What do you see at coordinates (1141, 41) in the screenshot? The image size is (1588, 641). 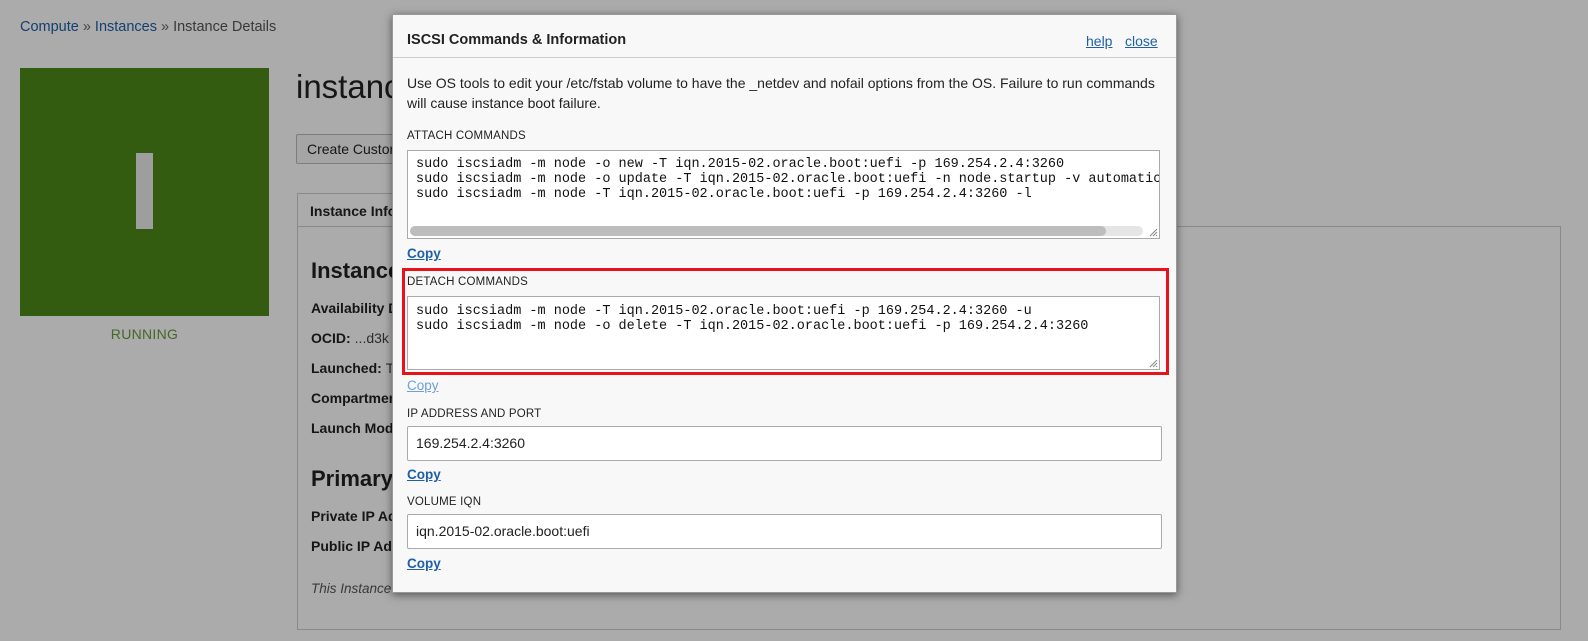 I see `close-link: close` at bounding box center [1141, 41].